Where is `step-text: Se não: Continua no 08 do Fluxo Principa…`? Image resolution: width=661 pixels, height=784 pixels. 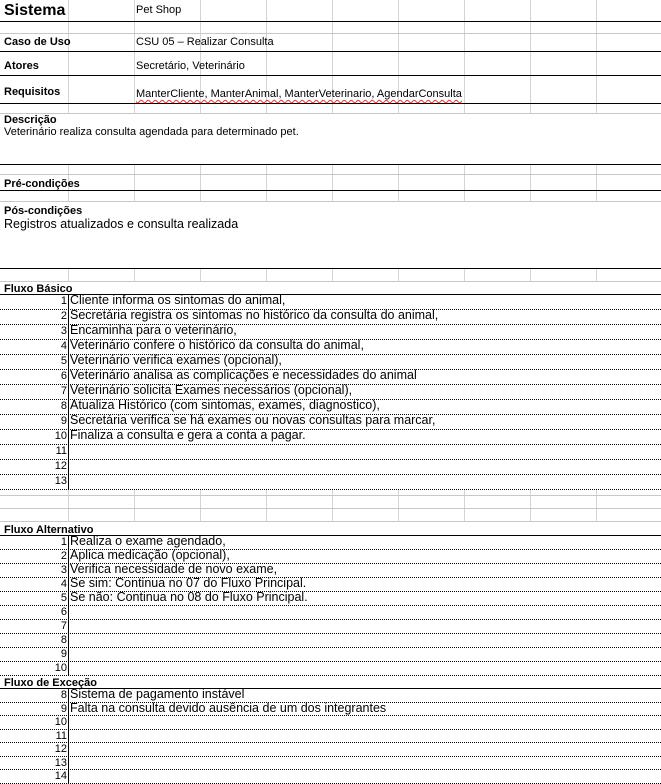 step-text: Se não: Continua no 08 do Fluxo Principa… is located at coordinates (189, 597).